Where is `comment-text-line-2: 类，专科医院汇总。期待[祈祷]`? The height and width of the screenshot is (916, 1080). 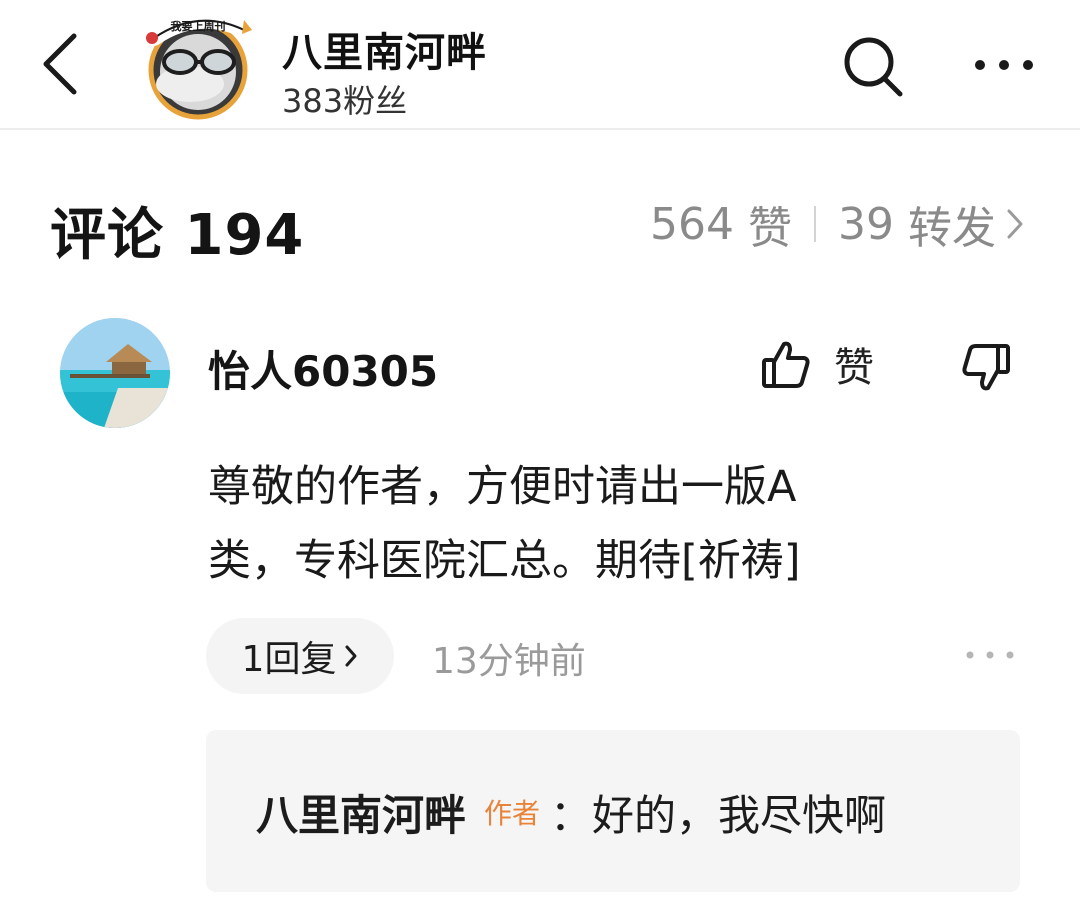 comment-text-line-2: 类，专科医院汇总。期待[祈祷] is located at coordinates (504, 561).